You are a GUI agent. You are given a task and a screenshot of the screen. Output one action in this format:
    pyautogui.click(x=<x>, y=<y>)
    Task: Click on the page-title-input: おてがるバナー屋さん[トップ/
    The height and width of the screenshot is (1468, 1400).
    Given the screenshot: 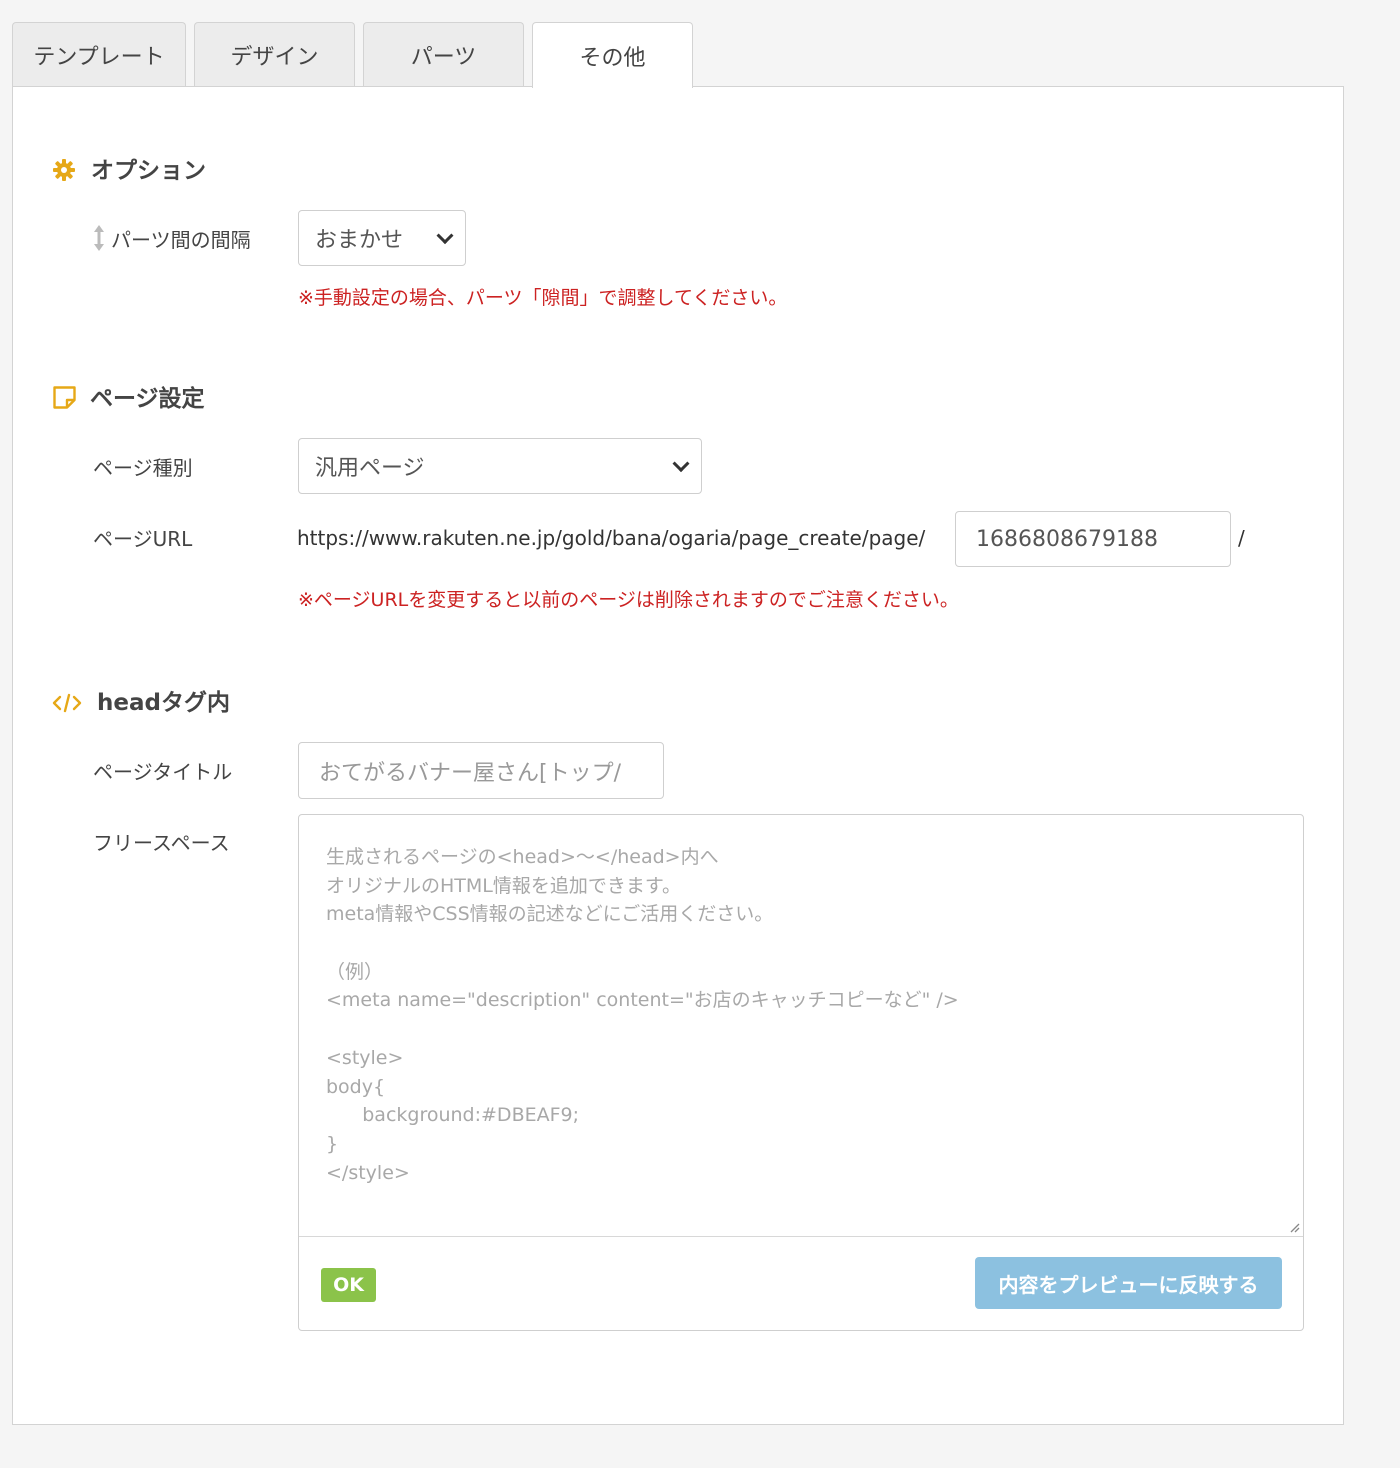 What is the action you would take?
    pyautogui.click(x=481, y=770)
    